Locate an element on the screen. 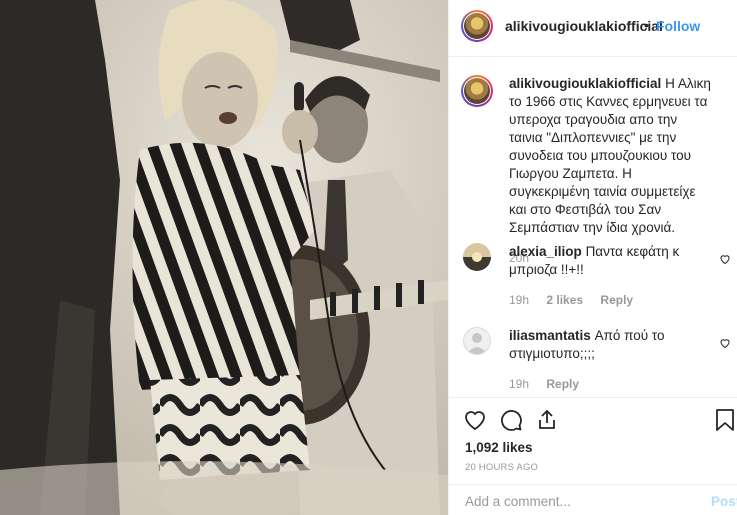  save-bookmark-icon is located at coordinates (725, 420).